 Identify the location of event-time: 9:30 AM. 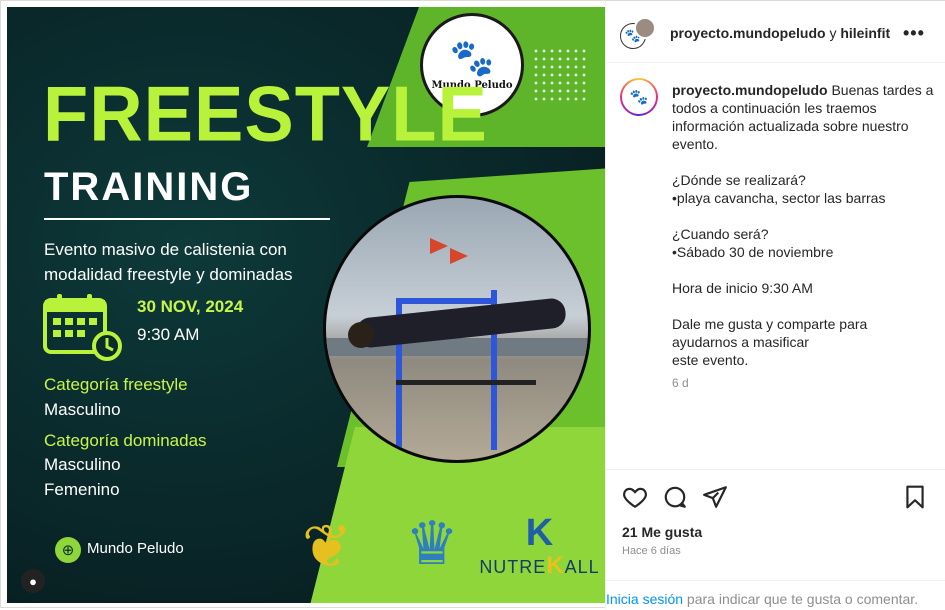
(168, 334).